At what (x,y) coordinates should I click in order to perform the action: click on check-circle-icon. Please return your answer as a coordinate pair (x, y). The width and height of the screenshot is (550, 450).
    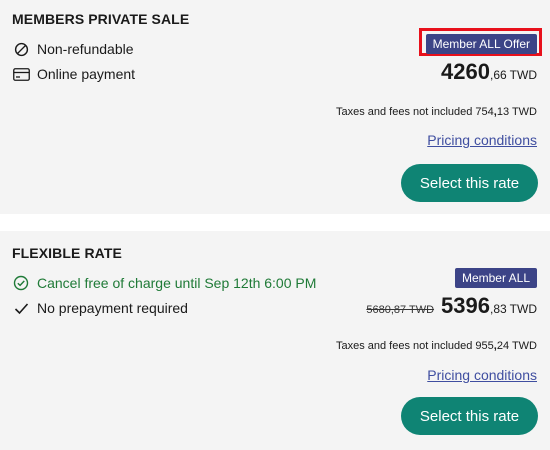
    Looking at the image, I should click on (21, 283).